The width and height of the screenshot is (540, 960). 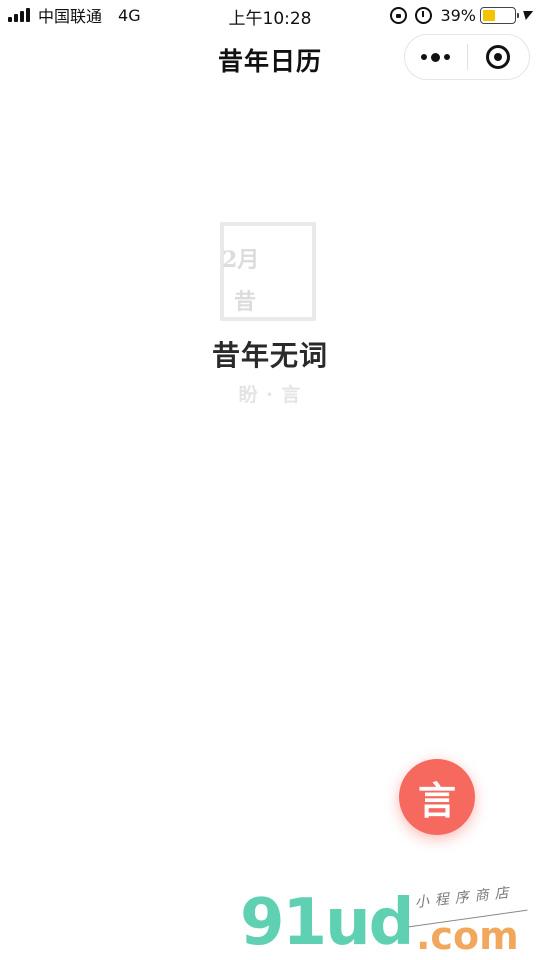 What do you see at coordinates (327, 923) in the screenshot?
I see `watermark-brand: 91ud` at bounding box center [327, 923].